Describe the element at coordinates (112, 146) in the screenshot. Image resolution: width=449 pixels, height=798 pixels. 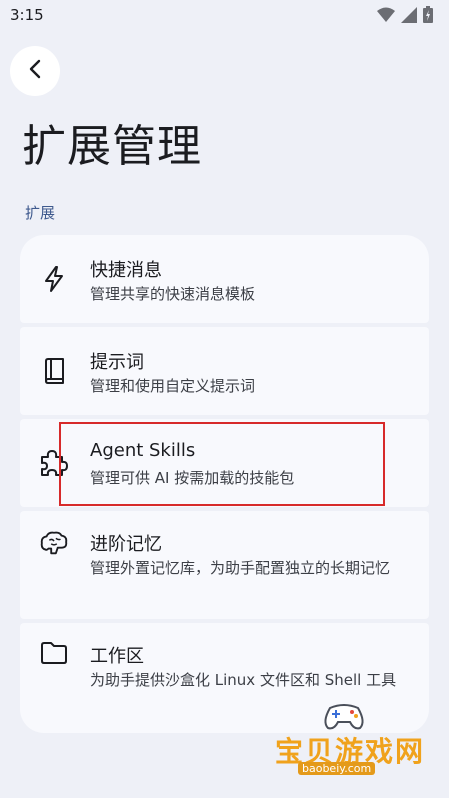
I see `page-title: 扩展管理` at that location.